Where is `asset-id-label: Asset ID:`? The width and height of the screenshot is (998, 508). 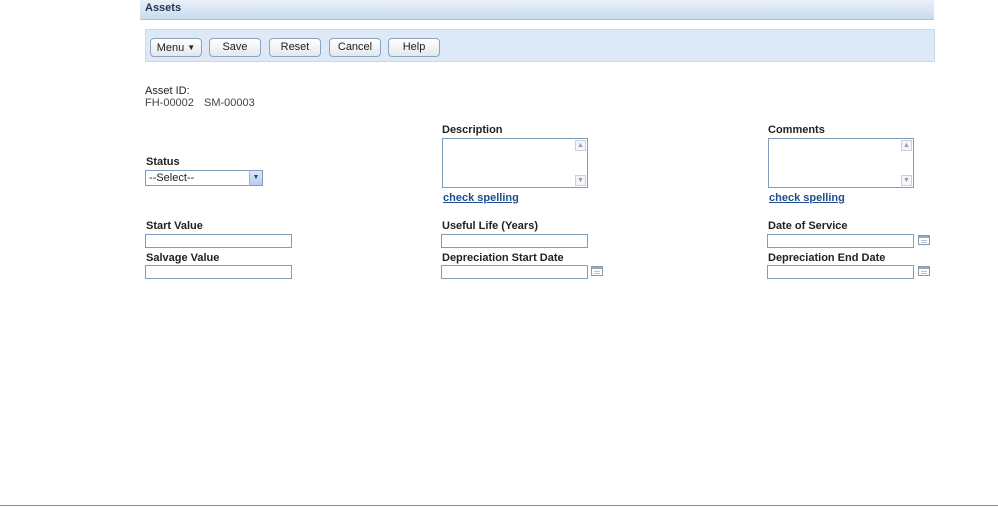
asset-id-label: Asset ID: is located at coordinates (167, 91).